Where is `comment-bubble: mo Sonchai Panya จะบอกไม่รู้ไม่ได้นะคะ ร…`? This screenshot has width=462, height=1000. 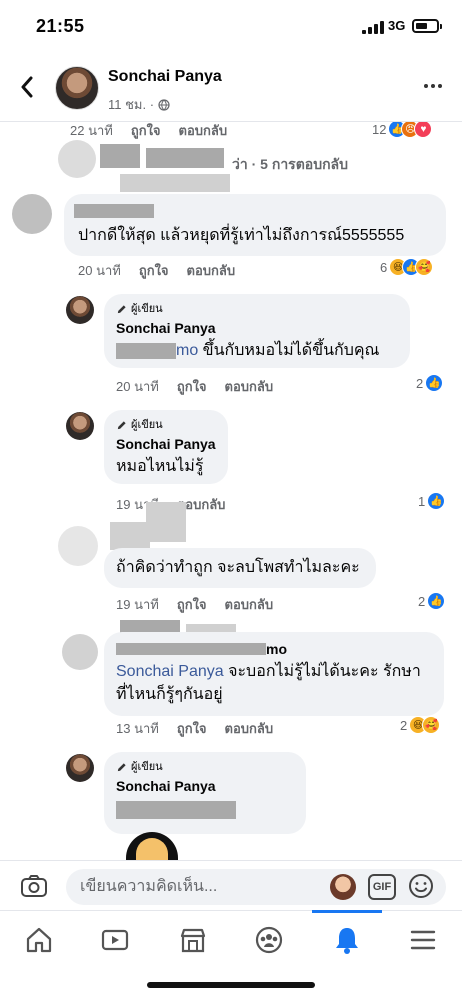
comment-bubble: mo Sonchai Panya จะบอกไม่รู้ไม่ได้นะคะ ร… is located at coordinates (274, 674).